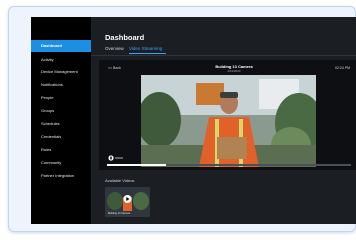 The width and height of the screenshot is (356, 240). What do you see at coordinates (127, 202) in the screenshot?
I see `video-thumbnail: Building 13 Camera` at bounding box center [127, 202].